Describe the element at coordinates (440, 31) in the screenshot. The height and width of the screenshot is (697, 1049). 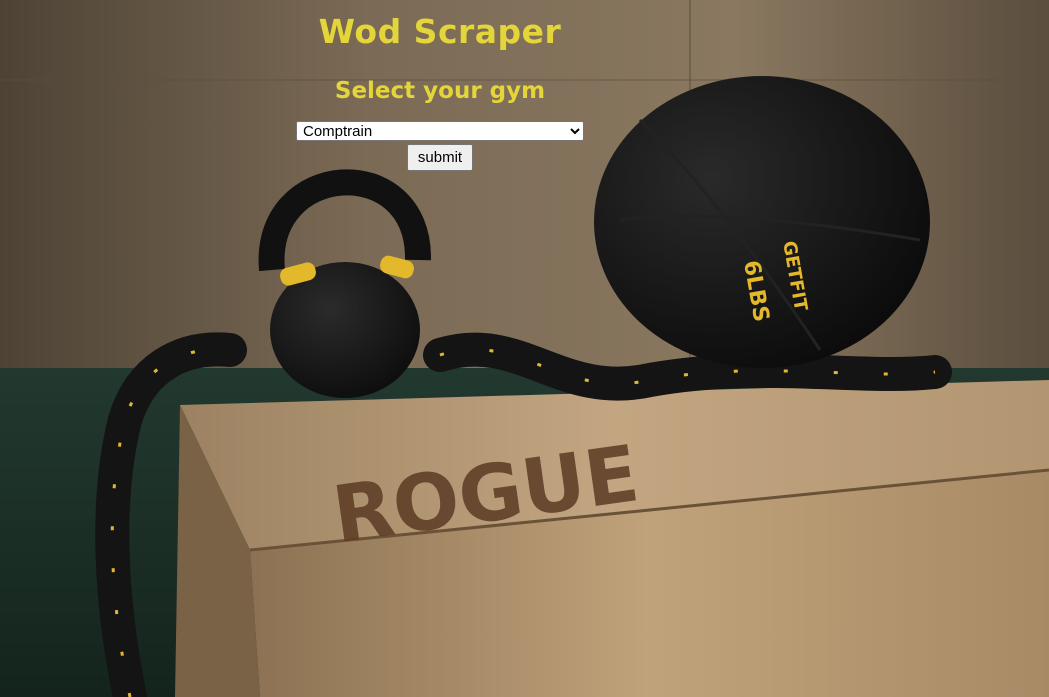
I see `page-title: Wod Scraper` at that location.